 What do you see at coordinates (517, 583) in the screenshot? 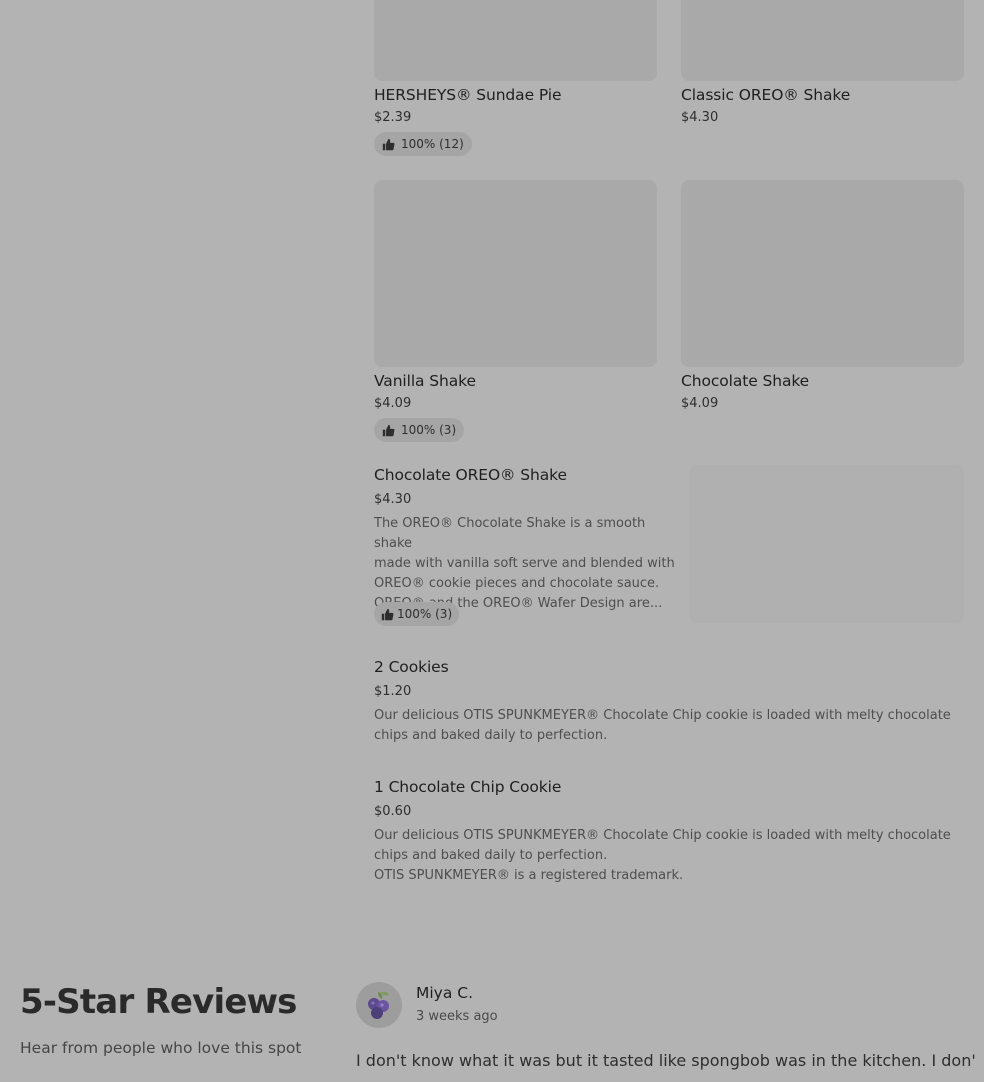
I see `description-line: OREO® cookie pieces and chocolate sauce.` at bounding box center [517, 583].